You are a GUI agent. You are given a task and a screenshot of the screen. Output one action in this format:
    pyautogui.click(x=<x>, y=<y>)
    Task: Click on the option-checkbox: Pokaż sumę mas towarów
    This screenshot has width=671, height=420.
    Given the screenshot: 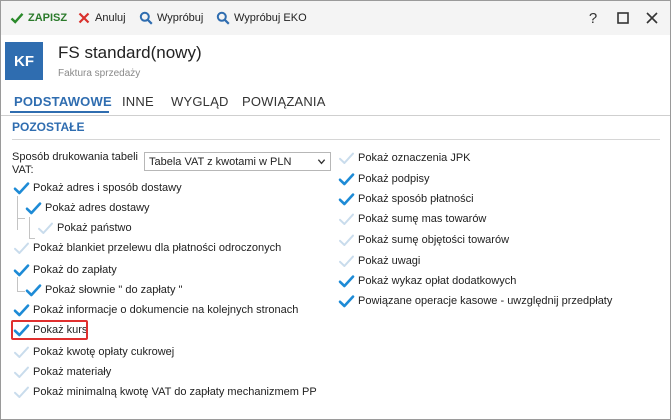 What is the action you would take?
    pyautogui.click(x=411, y=219)
    